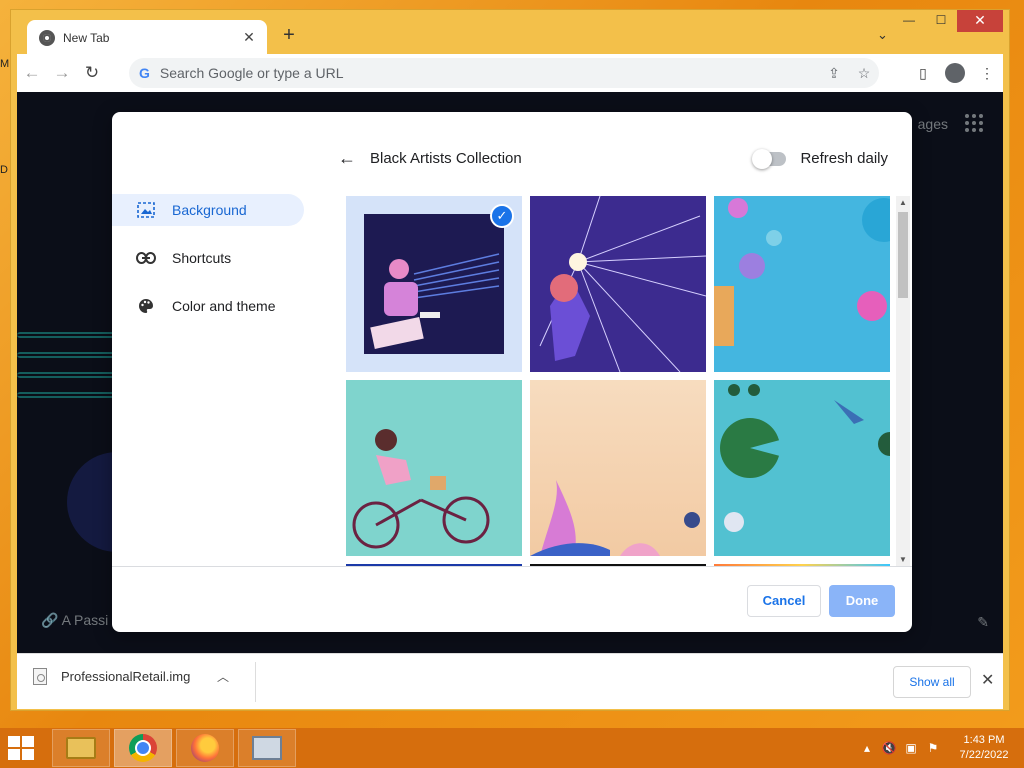 The width and height of the screenshot is (1024, 768). I want to click on image-icon, so click(146, 210).